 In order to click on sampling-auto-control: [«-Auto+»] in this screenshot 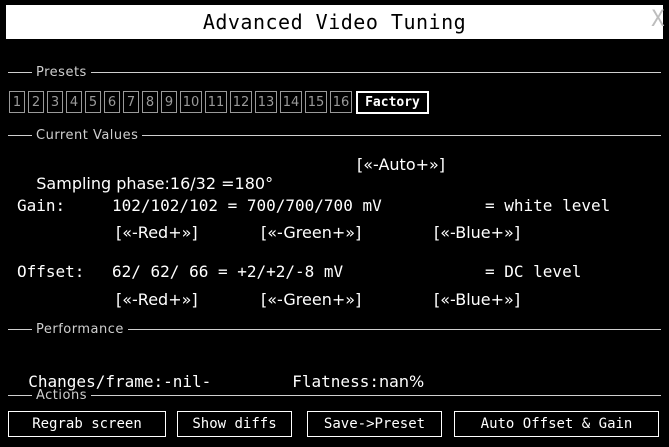, I will do `click(401, 164)`.